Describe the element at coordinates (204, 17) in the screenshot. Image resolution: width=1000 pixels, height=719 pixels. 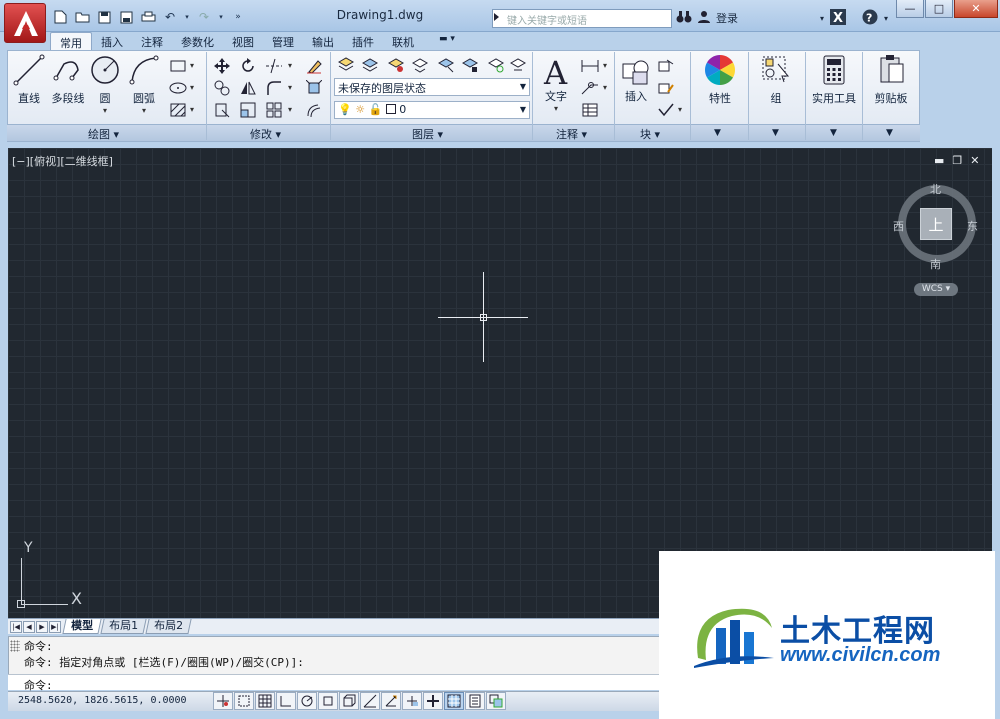
I see `redo-icon: ↷` at that location.